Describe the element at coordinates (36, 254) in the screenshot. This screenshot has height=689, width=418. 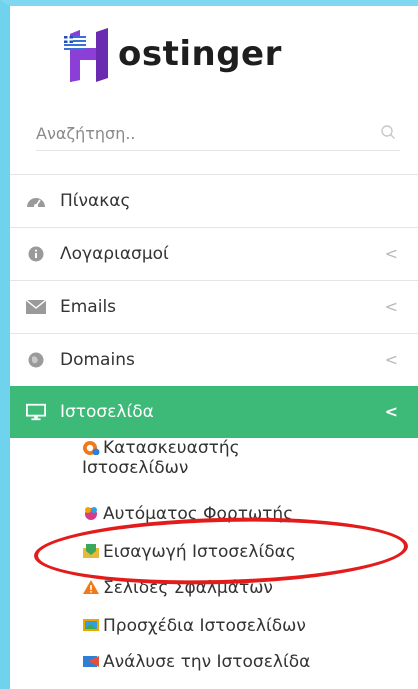
I see `info-icon` at that location.